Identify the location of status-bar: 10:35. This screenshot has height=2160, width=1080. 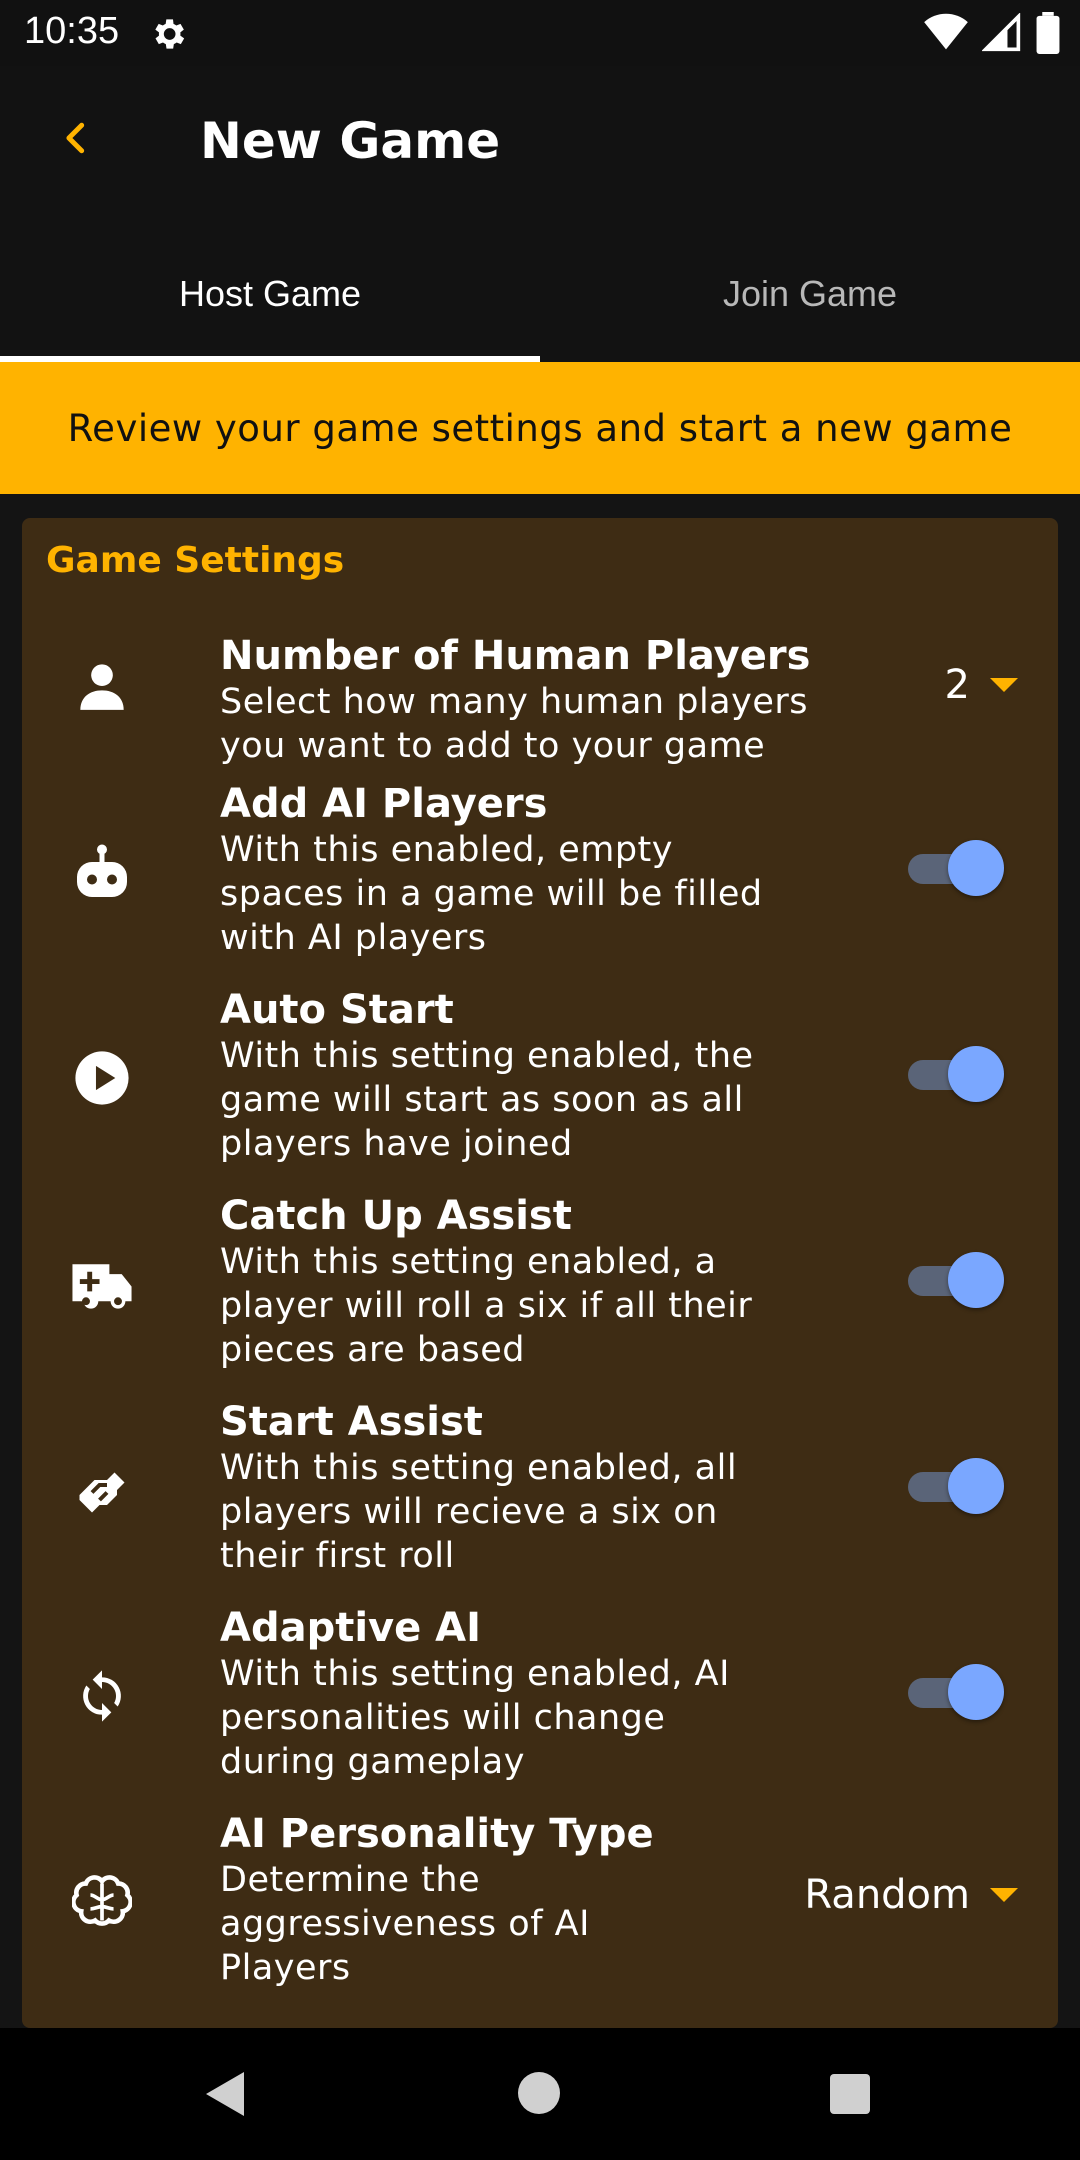
(540, 33).